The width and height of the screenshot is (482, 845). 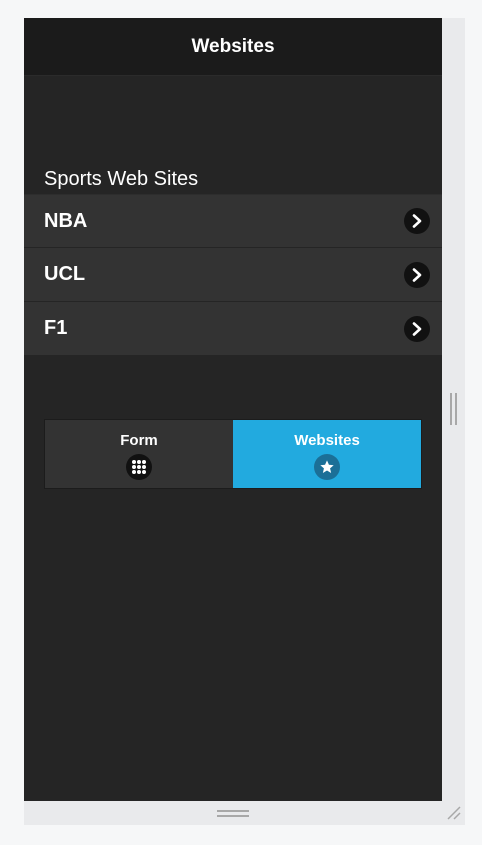 What do you see at coordinates (327, 467) in the screenshot?
I see `star-icon` at bounding box center [327, 467].